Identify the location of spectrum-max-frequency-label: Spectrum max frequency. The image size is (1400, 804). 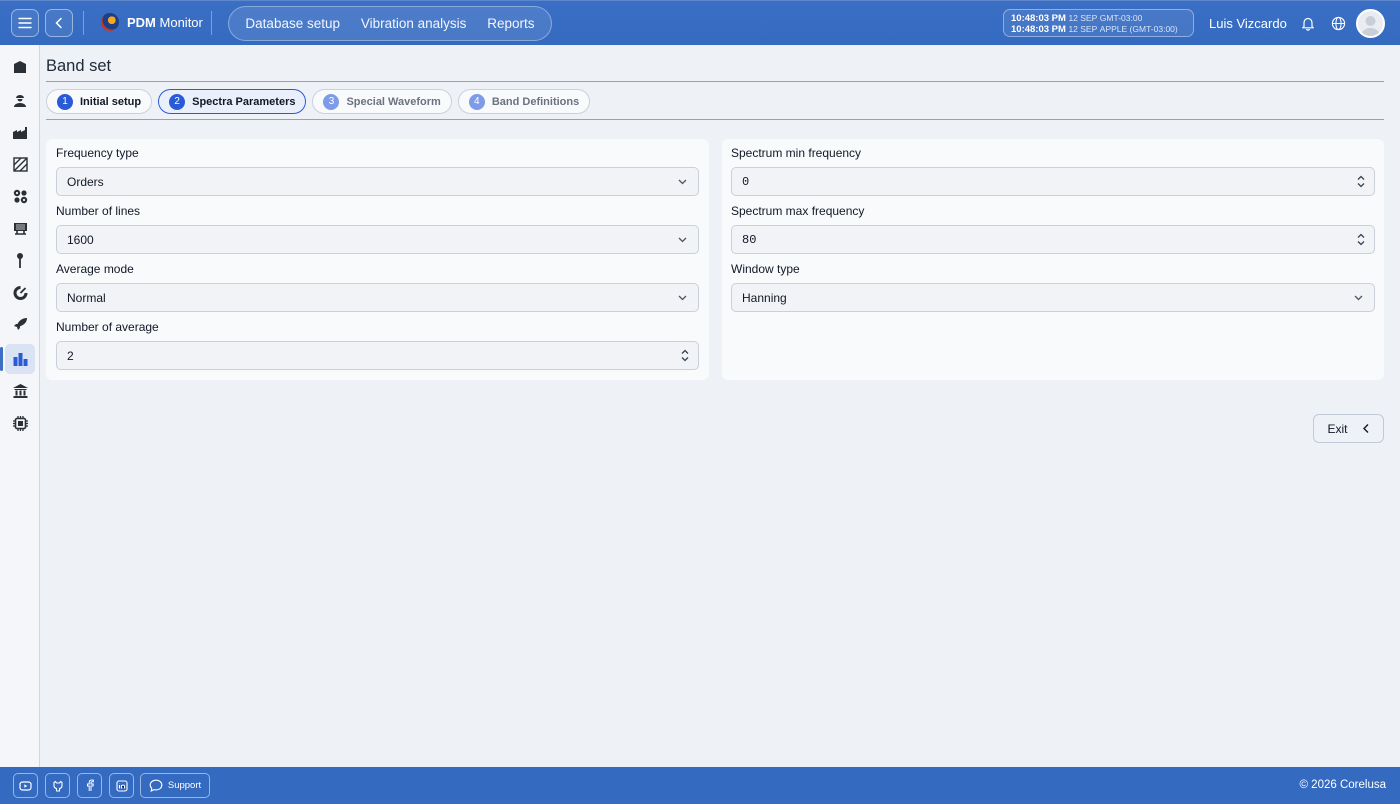
(798, 211).